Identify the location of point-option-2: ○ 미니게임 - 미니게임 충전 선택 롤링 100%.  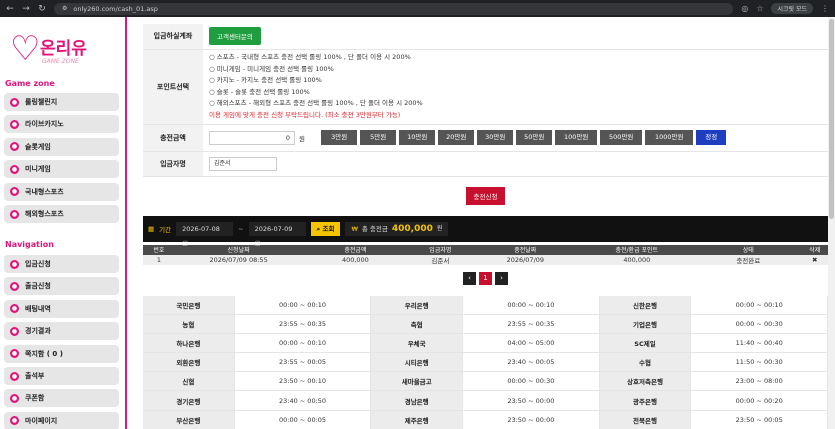
(518, 70).